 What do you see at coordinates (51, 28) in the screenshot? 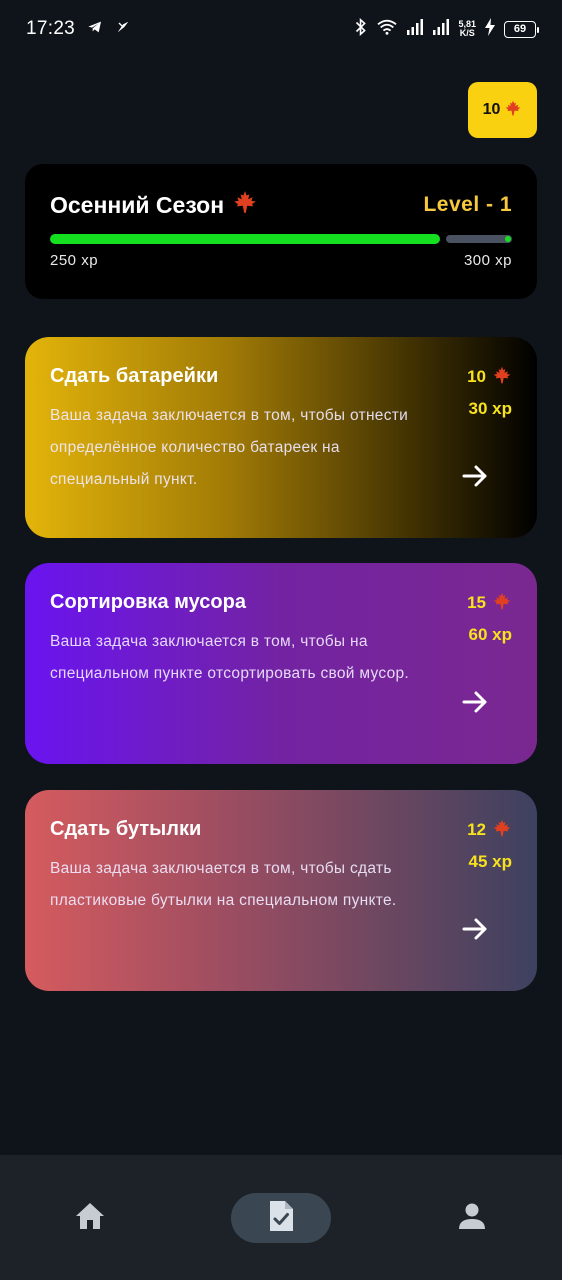
I see `status-time: 17:23` at bounding box center [51, 28].